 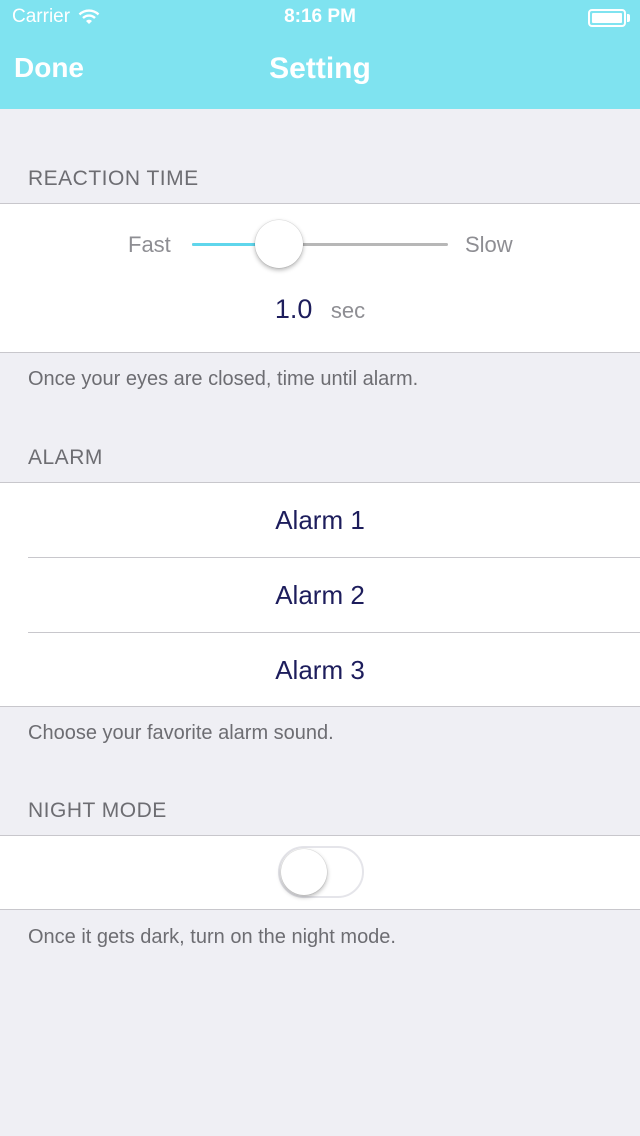 What do you see at coordinates (609, 18) in the screenshot?
I see `battery-icon` at bounding box center [609, 18].